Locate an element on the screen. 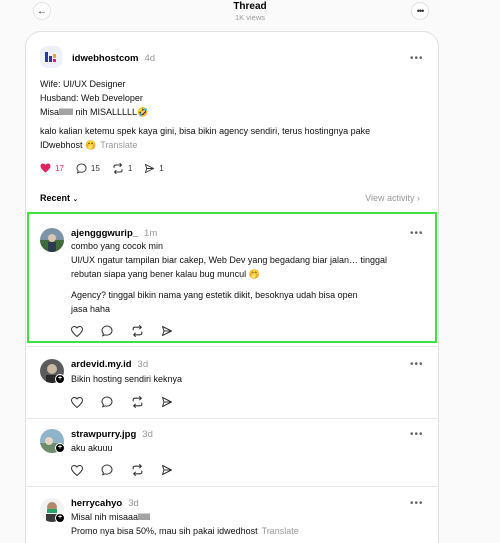 The width and height of the screenshot is (500, 543). post-line-2: Husband: Web Developer is located at coordinates (91, 98).